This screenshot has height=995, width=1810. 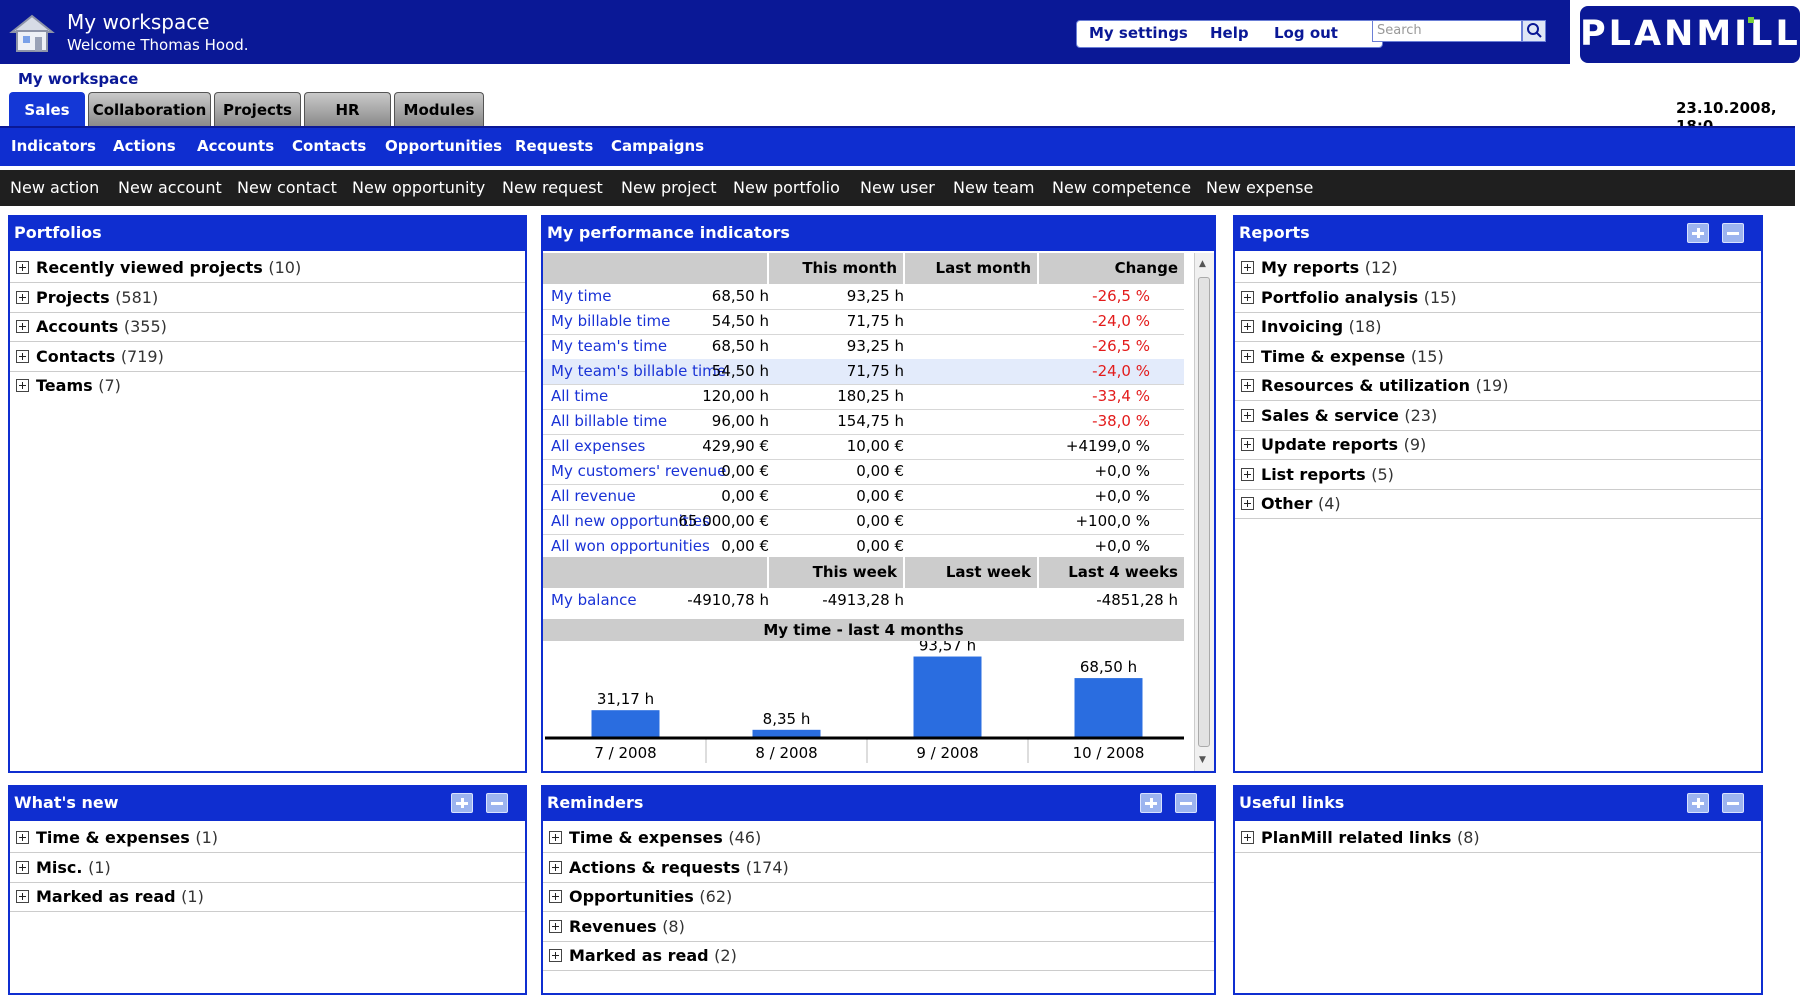 What do you see at coordinates (994, 187) in the screenshot?
I see `new-team-link: New team` at bounding box center [994, 187].